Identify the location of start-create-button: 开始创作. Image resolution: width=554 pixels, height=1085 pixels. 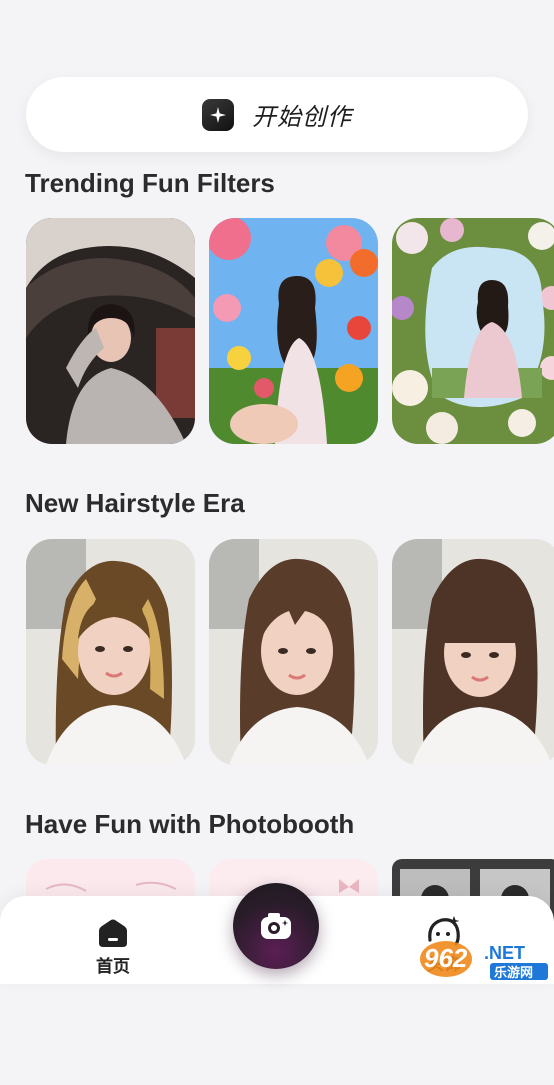
(277, 114).